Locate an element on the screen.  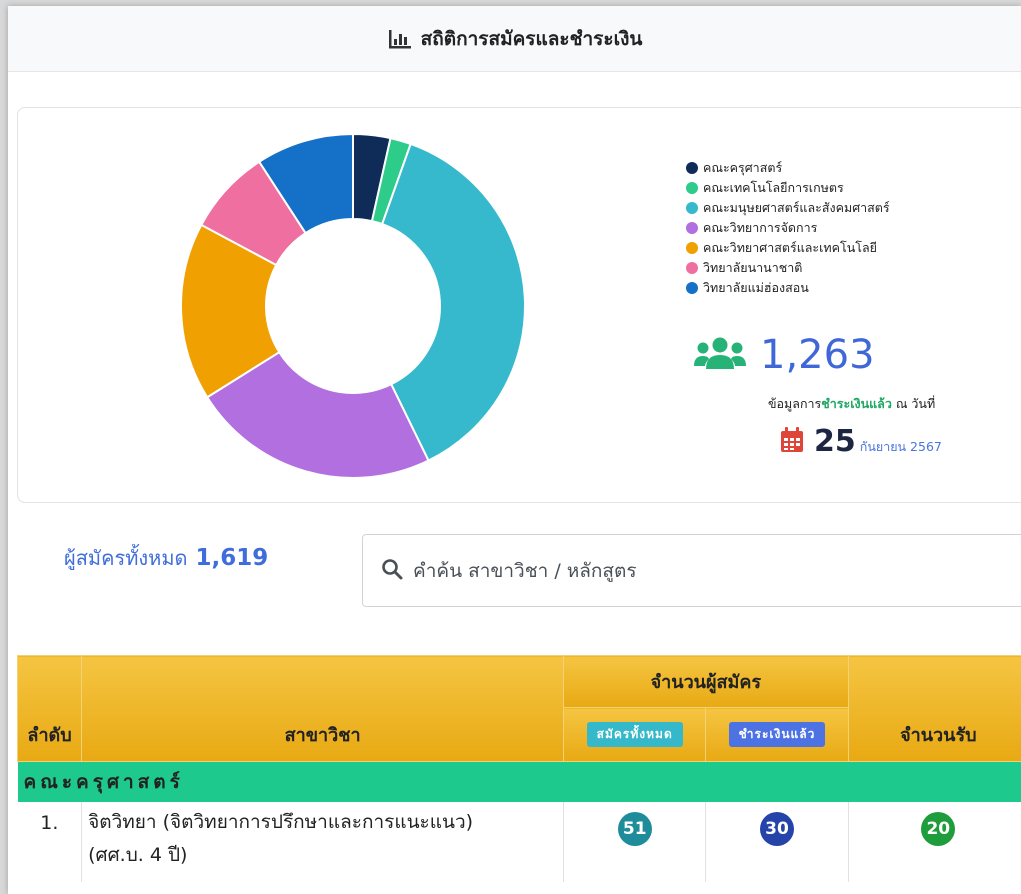
col-major-header: สาขาวิชา is located at coordinates (323, 708).